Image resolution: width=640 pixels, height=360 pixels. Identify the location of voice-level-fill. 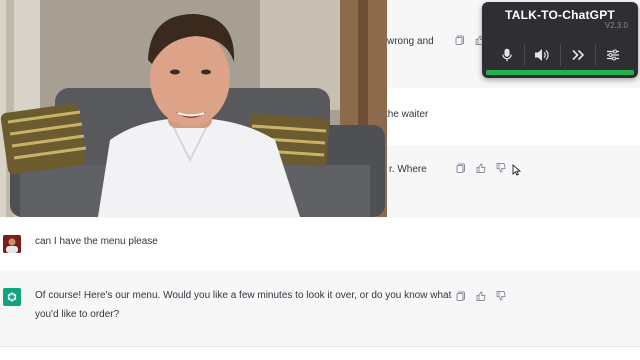
(560, 72).